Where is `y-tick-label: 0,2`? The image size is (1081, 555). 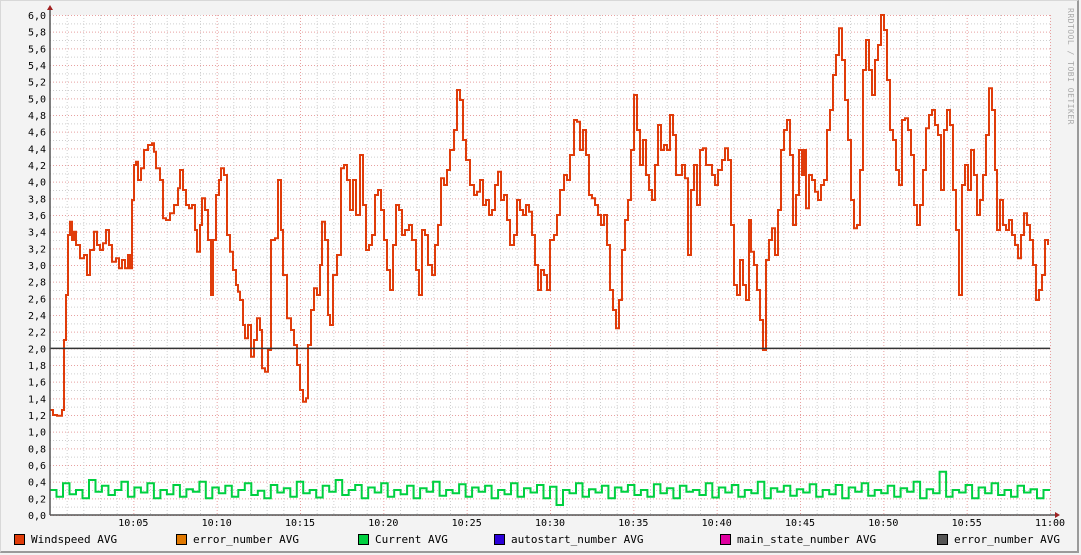
y-tick-label: 0,2 is located at coordinates (37, 499).